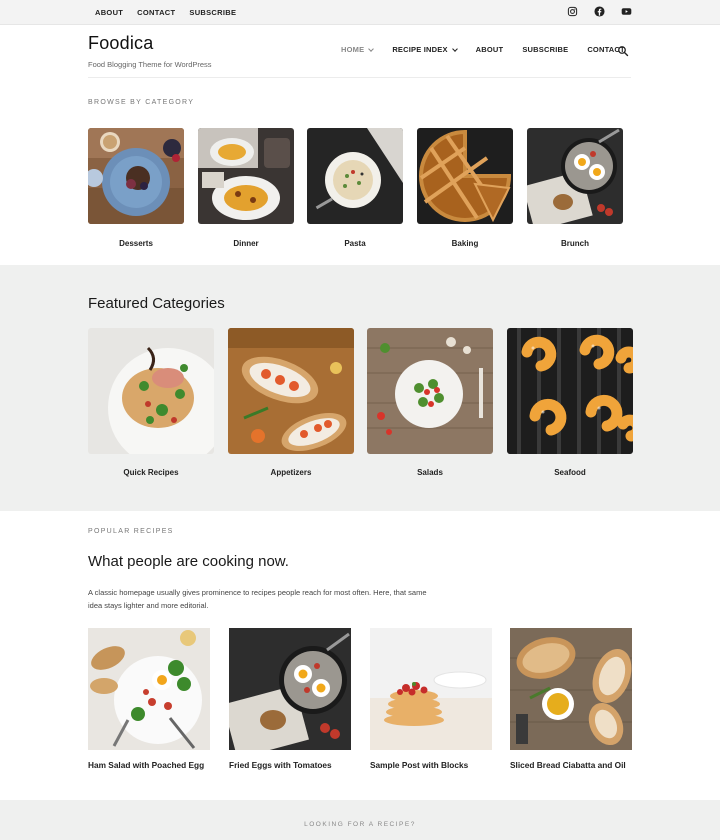 The width and height of the screenshot is (720, 840). I want to click on nav-item-about: ABOUT, so click(490, 49).